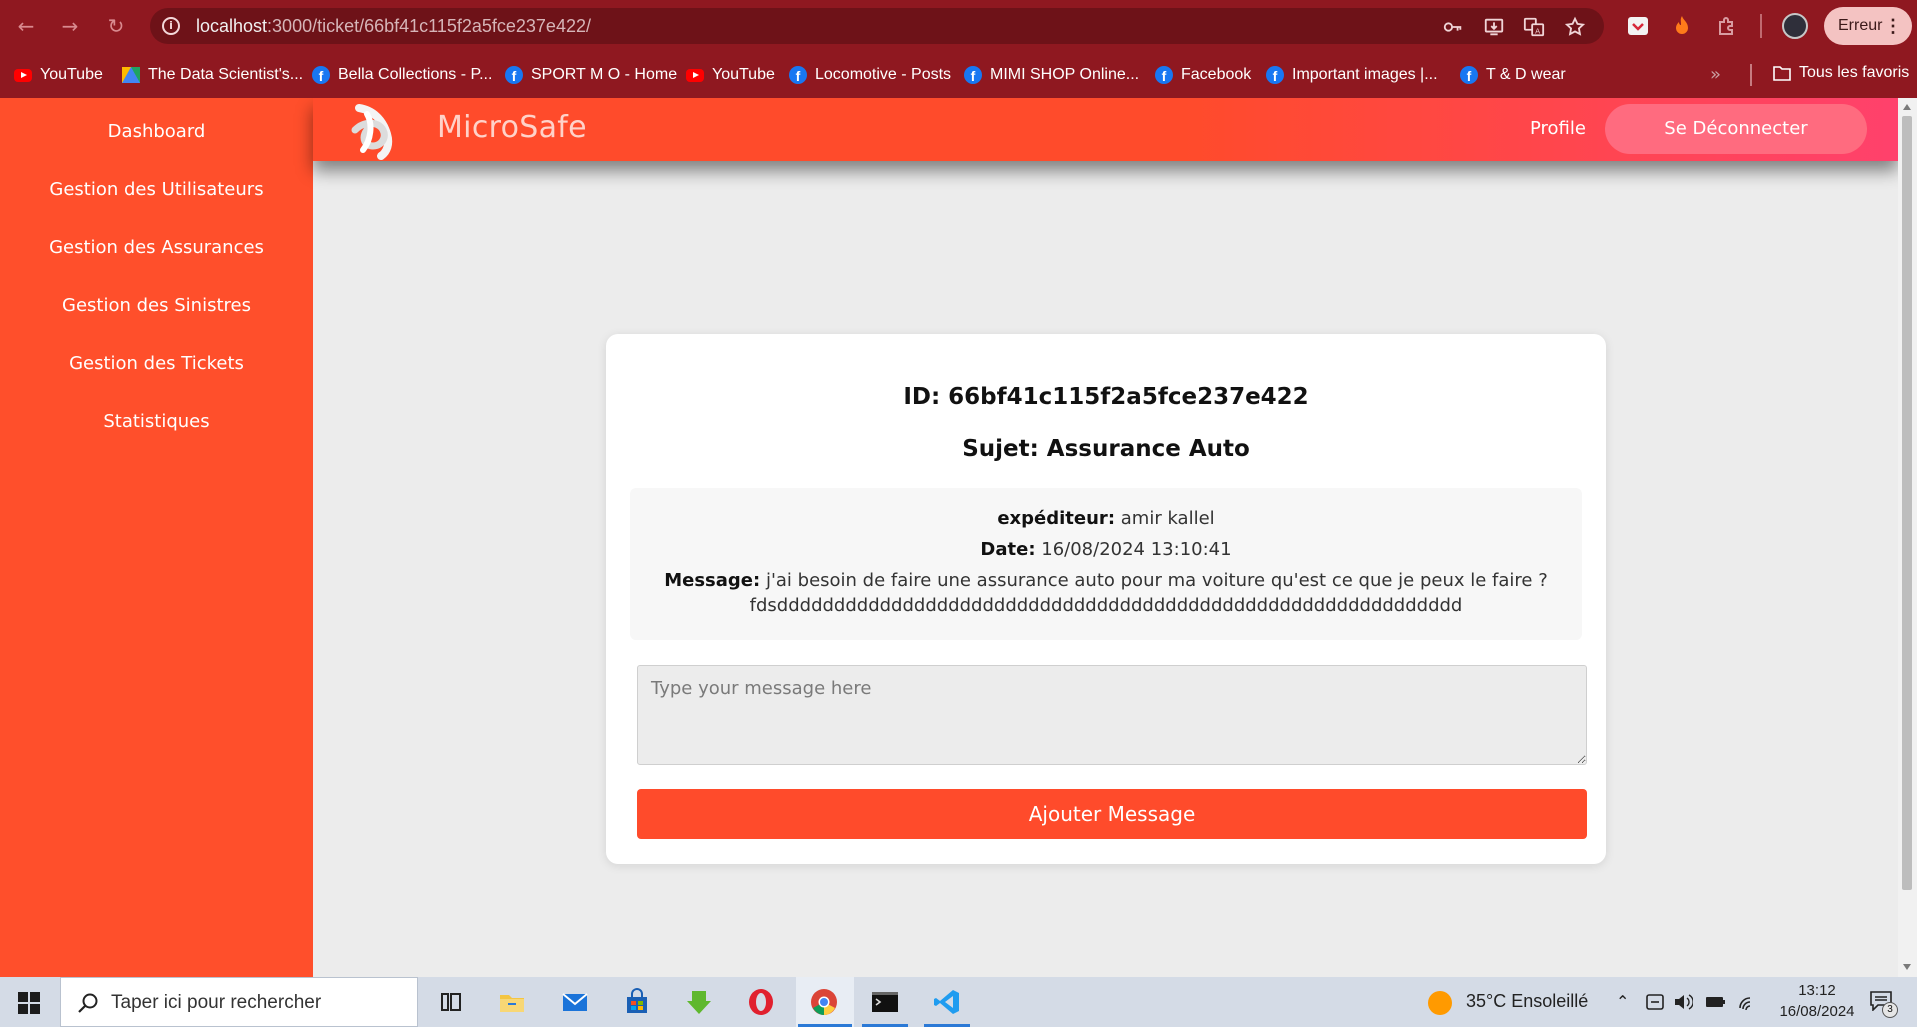  Describe the element at coordinates (116, 26) in the screenshot. I see `reload-icon: ↻` at that location.